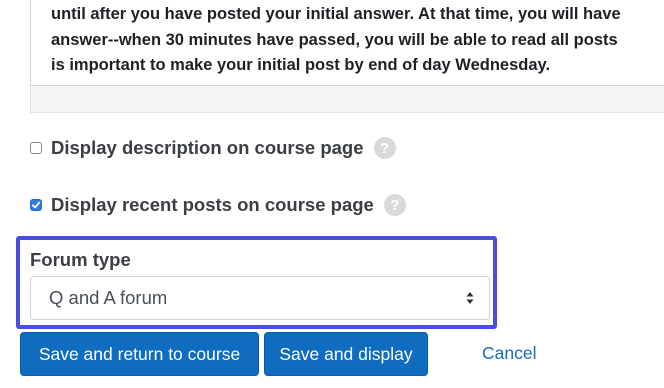 Image resolution: width=664 pixels, height=388 pixels. I want to click on forum-type-label: Forum type, so click(80, 259).